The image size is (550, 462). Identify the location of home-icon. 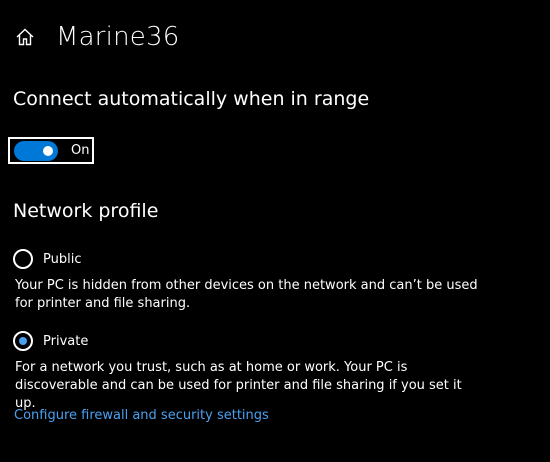
(25, 37).